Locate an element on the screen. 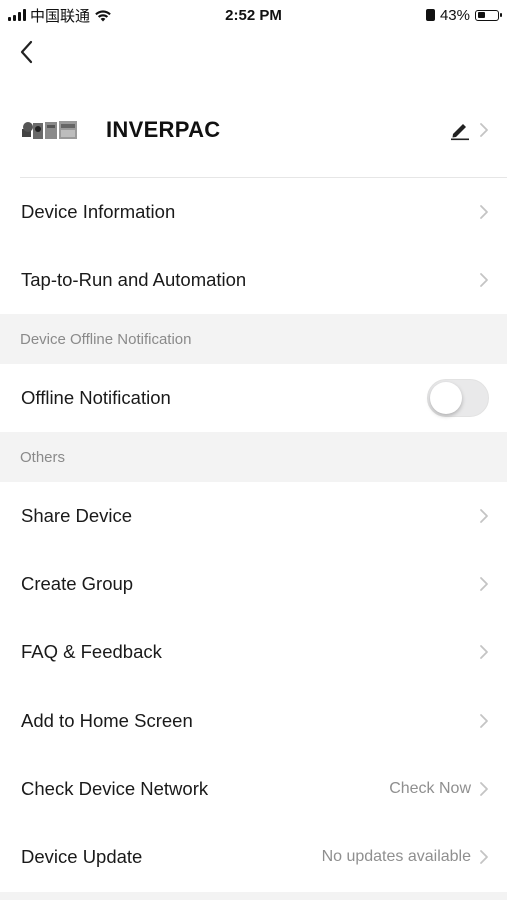 This screenshot has width=507, height=900. chevron-left-icon is located at coordinates (26, 52).